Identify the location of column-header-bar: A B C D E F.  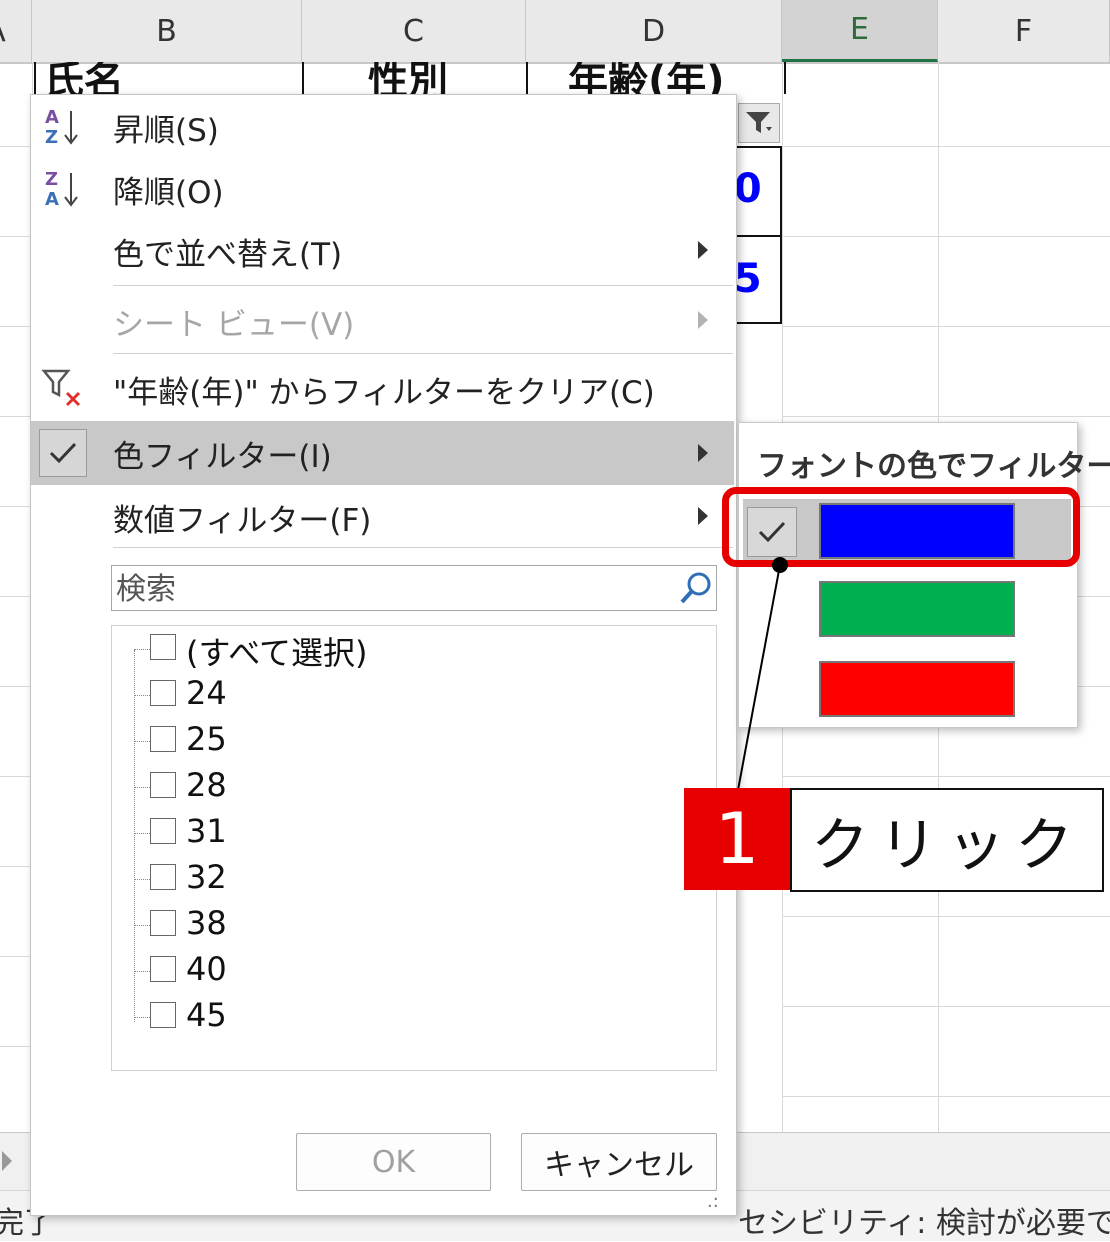
(555, 32).